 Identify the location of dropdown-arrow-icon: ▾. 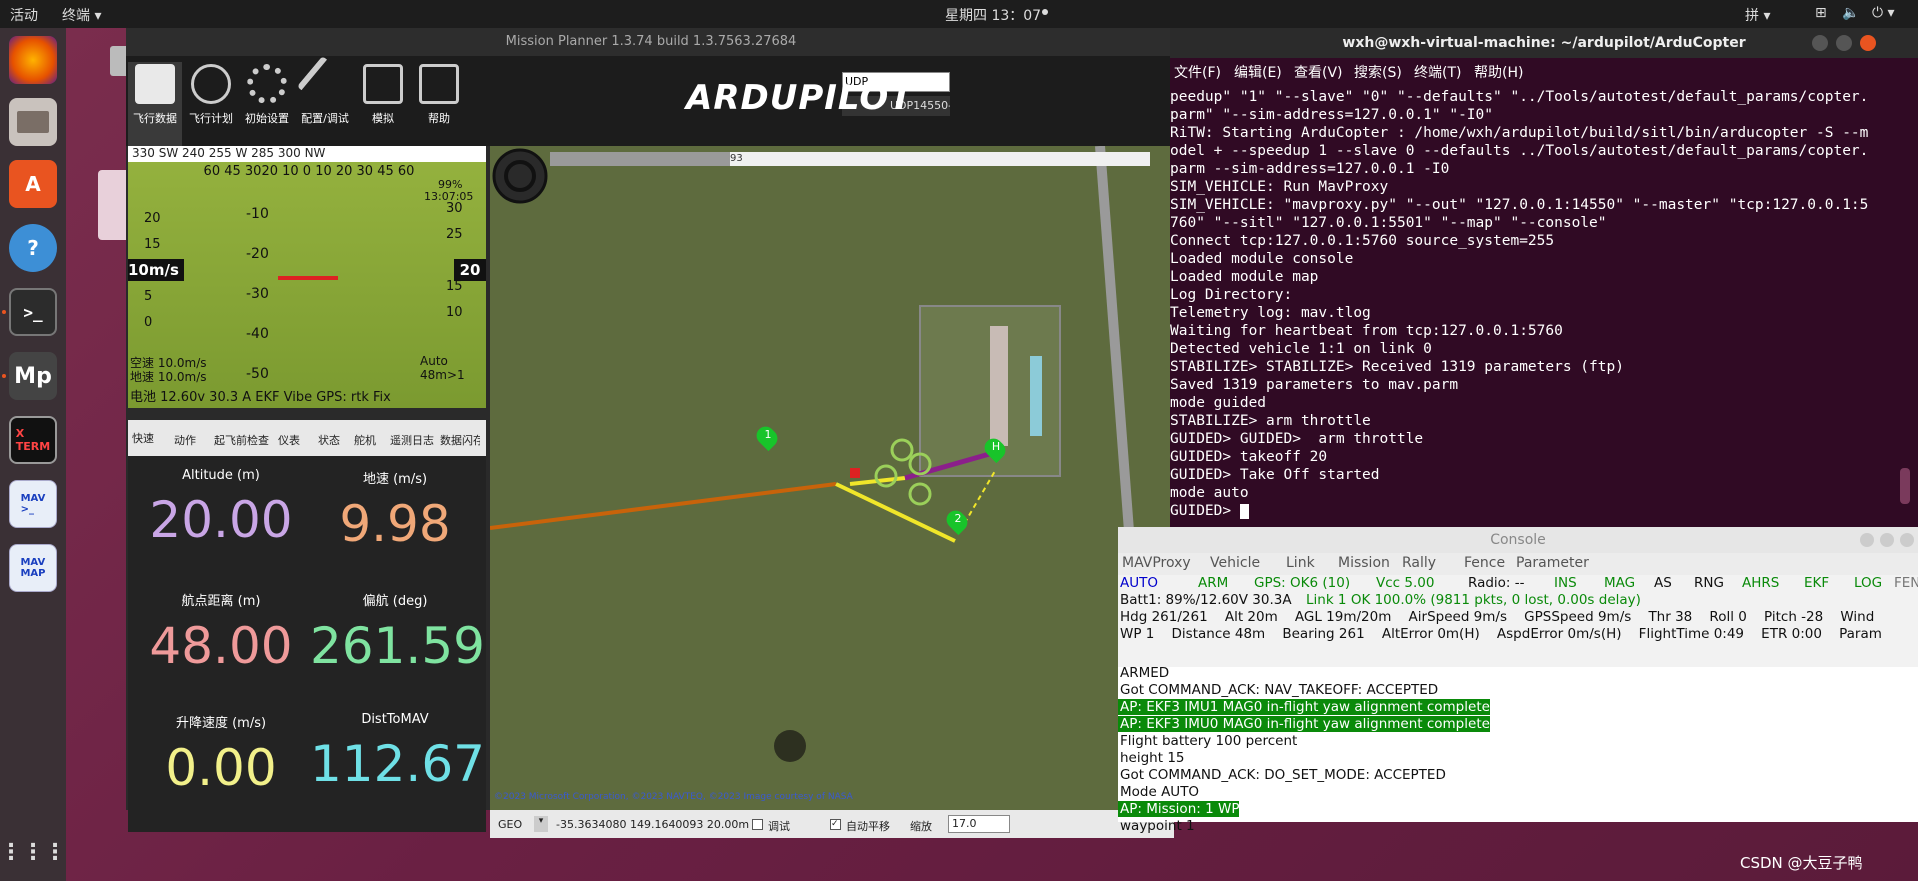
(541, 824).